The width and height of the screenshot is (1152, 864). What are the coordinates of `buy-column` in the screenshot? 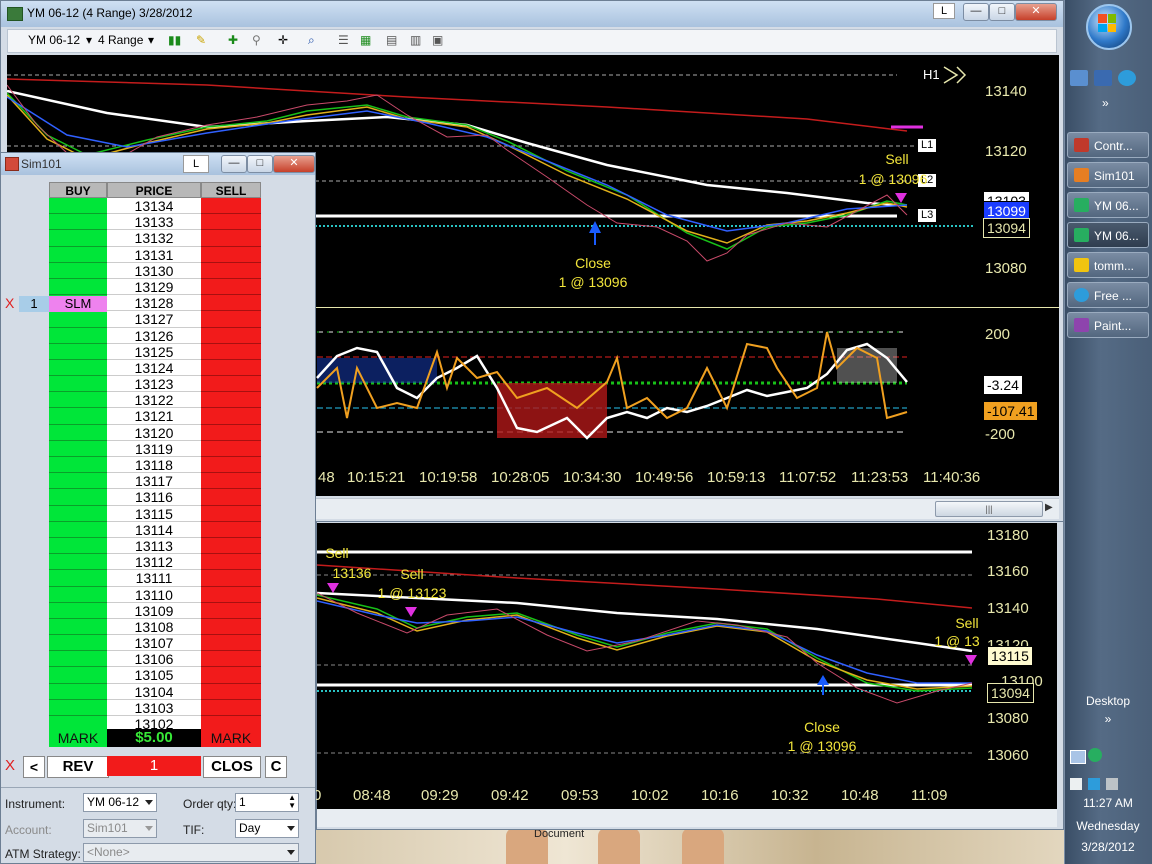 It's located at (78, 465).